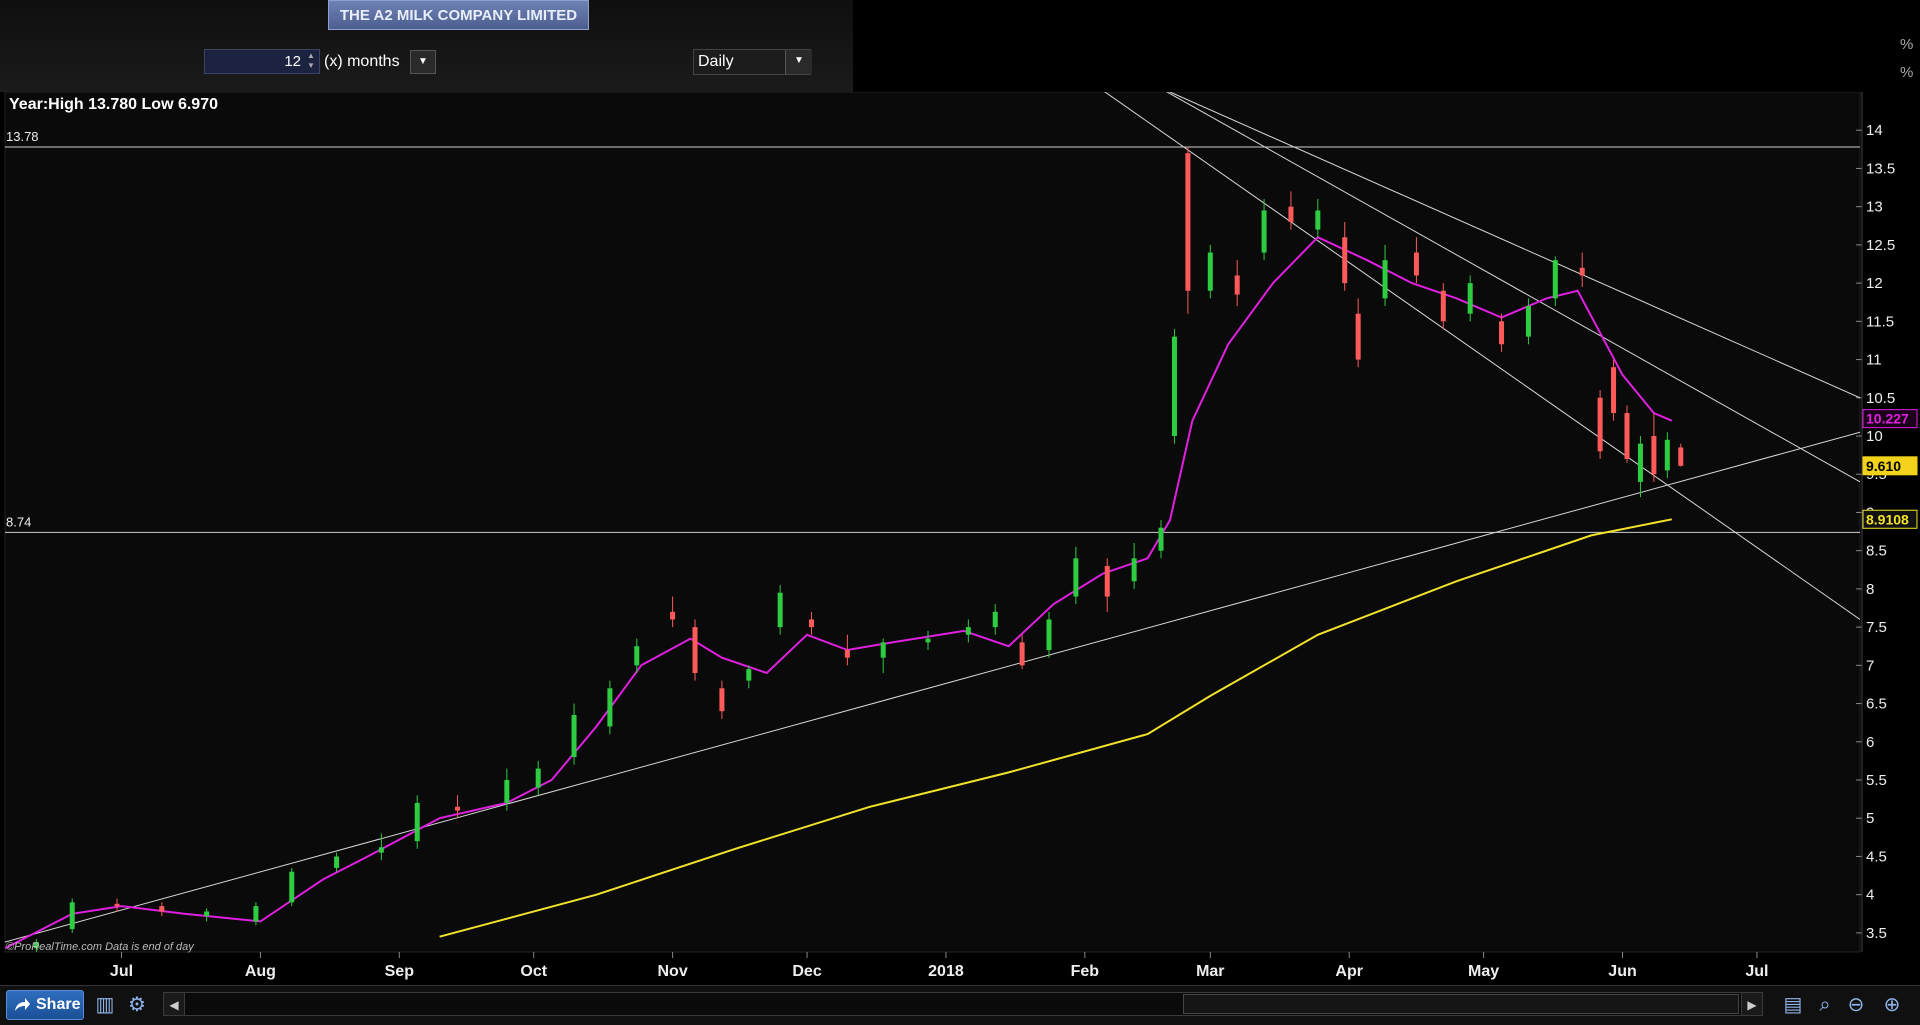 The image size is (1920, 1025). What do you see at coordinates (1880, 398) in the screenshot?
I see `y-tick-label: 10.5` at bounding box center [1880, 398].